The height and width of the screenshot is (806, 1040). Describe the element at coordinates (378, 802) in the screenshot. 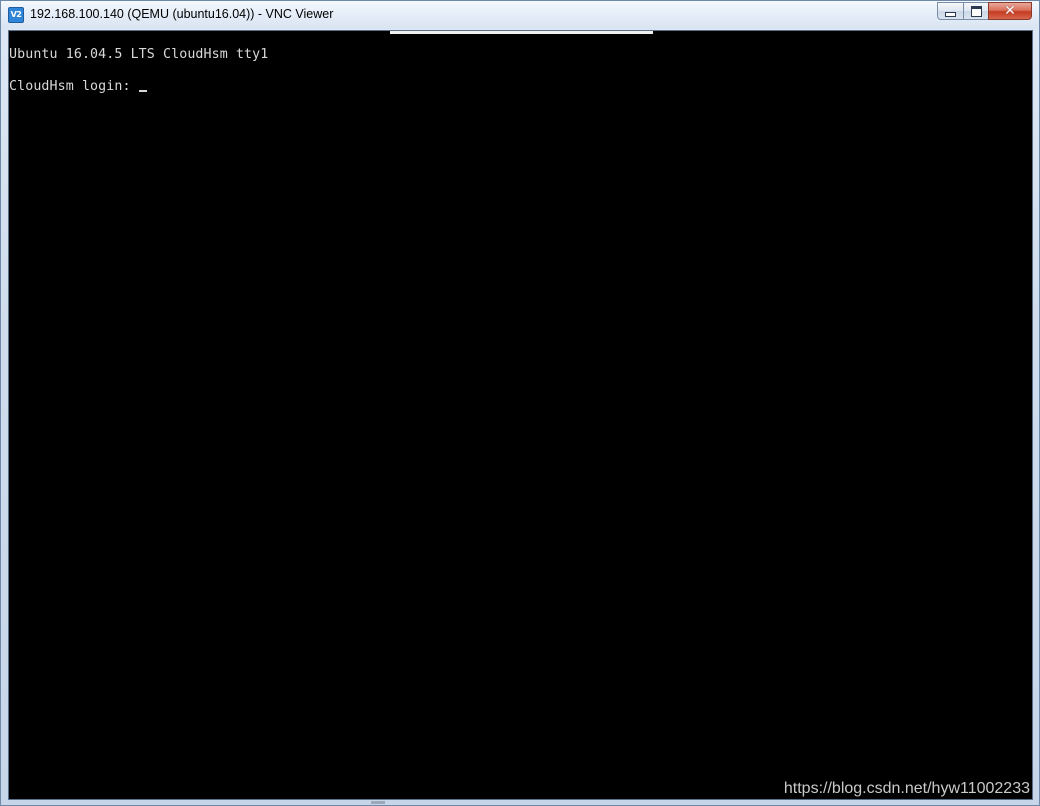

I see `resize-grip` at that location.